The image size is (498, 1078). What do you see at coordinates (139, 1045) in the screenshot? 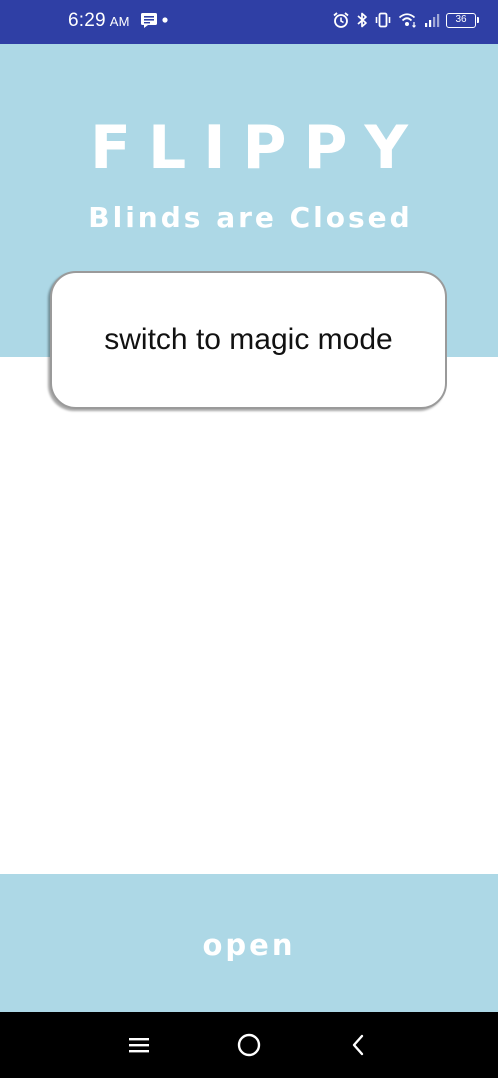
I see `menu-icon` at bounding box center [139, 1045].